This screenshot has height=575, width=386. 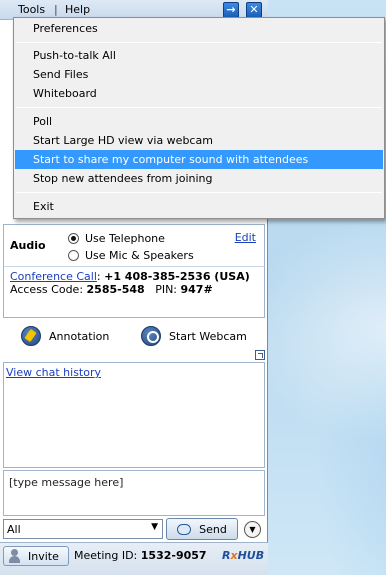 What do you see at coordinates (173, 555) in the screenshot?
I see `meeting-id-value: 1532-9057` at bounding box center [173, 555].